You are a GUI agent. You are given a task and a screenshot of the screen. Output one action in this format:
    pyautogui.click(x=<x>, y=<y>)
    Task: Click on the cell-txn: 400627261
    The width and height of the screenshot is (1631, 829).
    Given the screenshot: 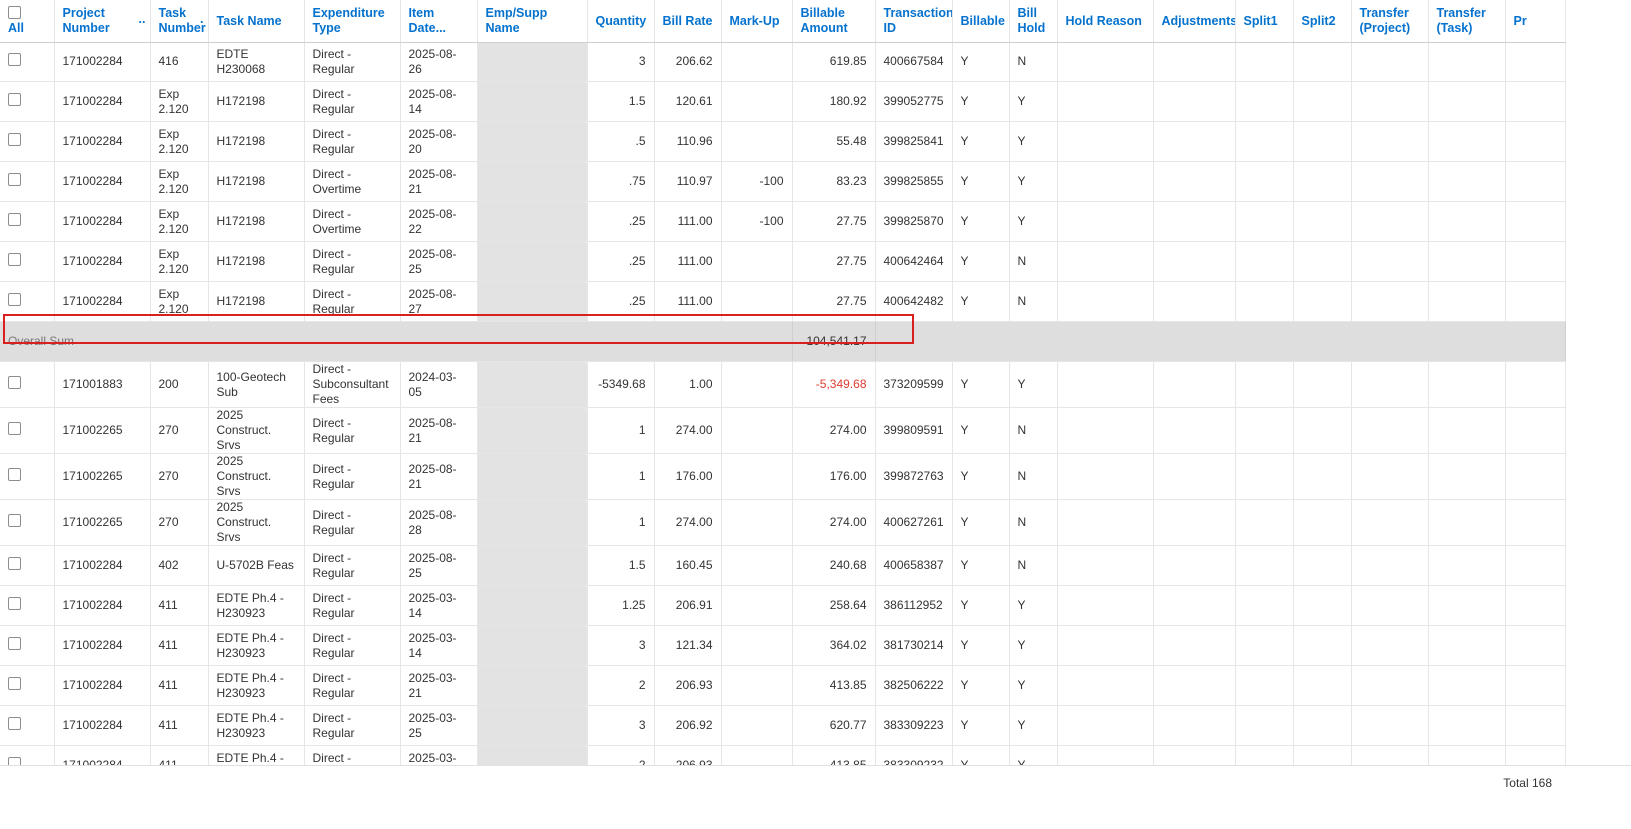 What is the action you would take?
    pyautogui.click(x=914, y=522)
    